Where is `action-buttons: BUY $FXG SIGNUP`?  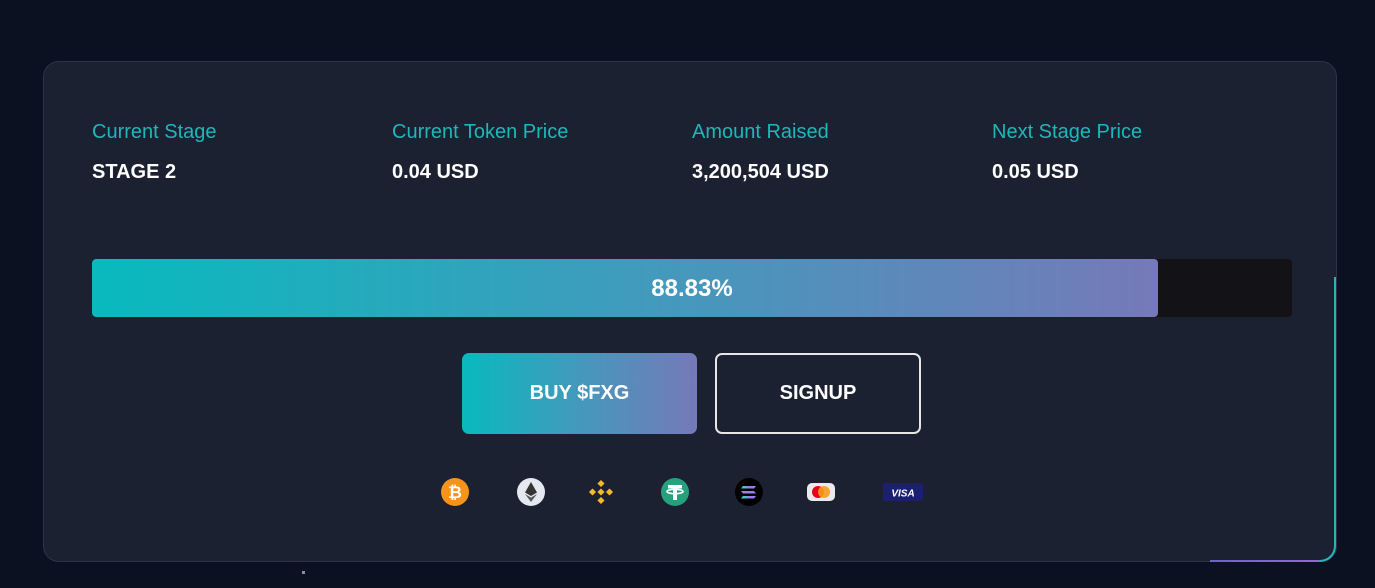 action-buttons: BUY $FXG SIGNUP is located at coordinates (691, 393).